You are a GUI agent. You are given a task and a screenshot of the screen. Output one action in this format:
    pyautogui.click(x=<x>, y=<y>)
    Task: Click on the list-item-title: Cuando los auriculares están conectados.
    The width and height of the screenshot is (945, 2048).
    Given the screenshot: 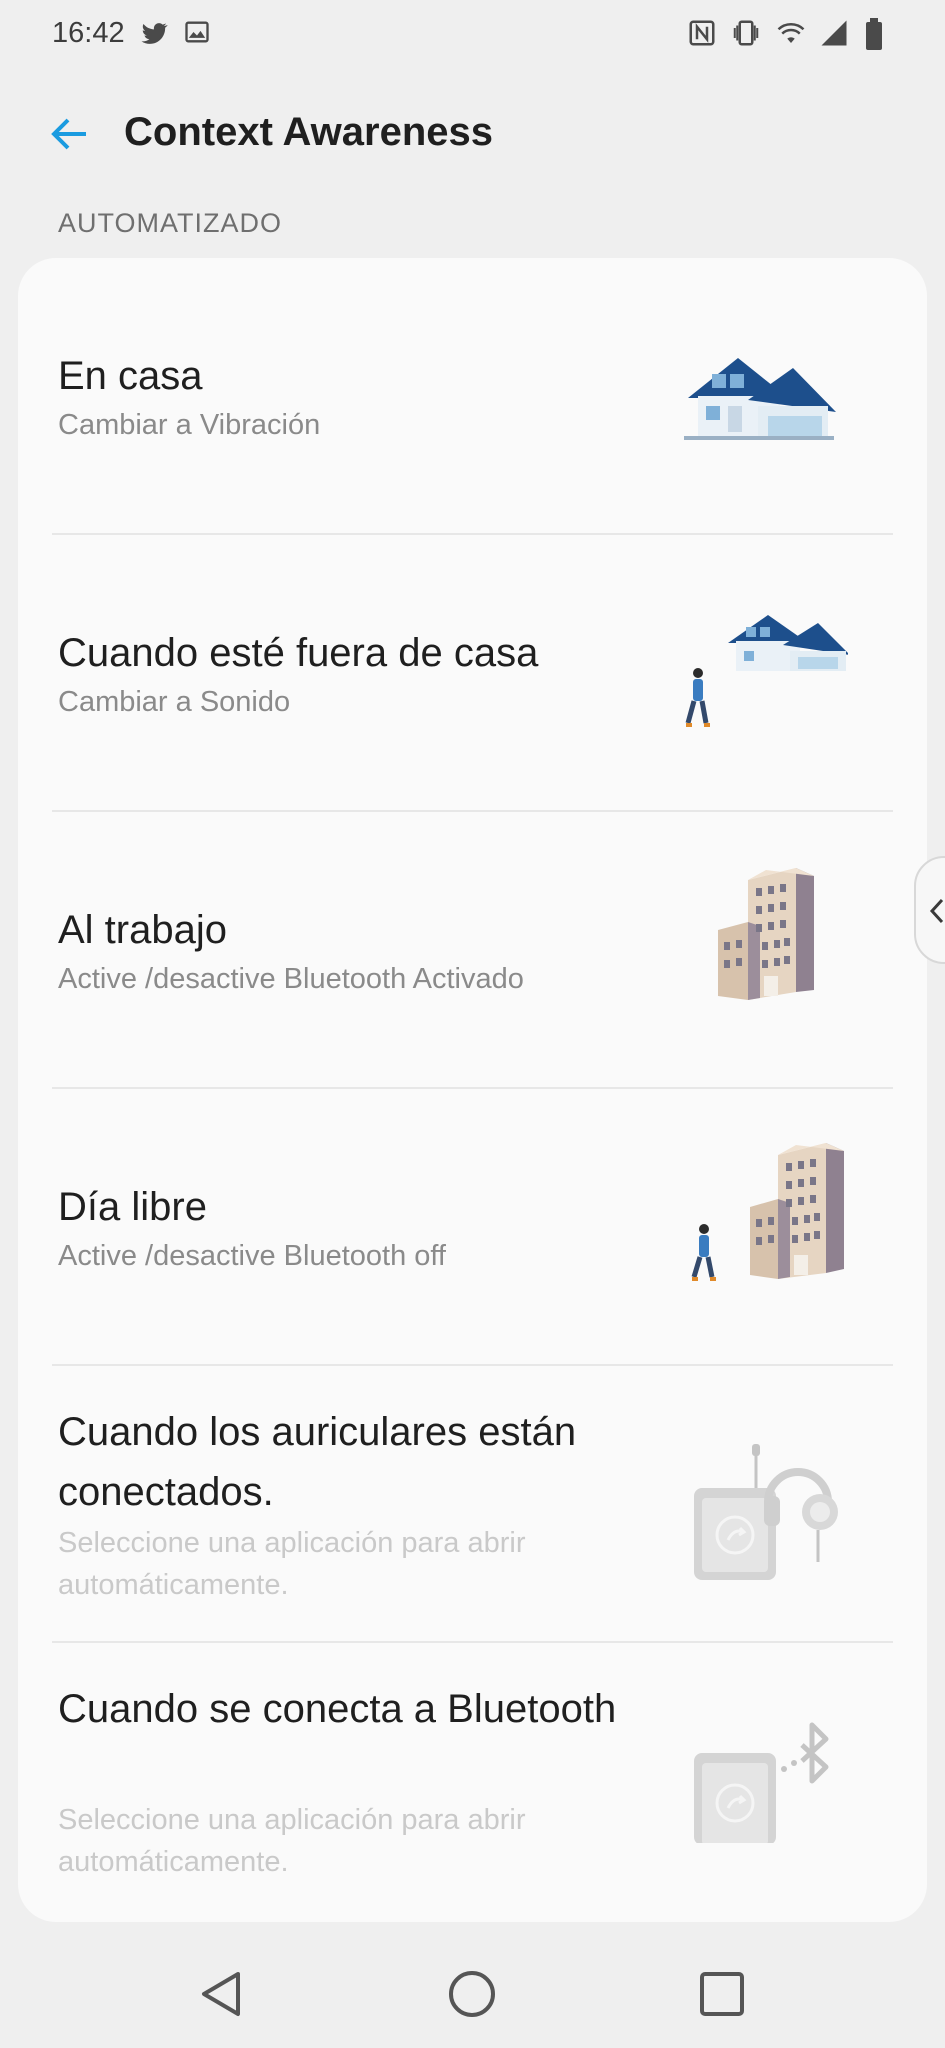 What is the action you would take?
    pyautogui.click(x=317, y=1462)
    